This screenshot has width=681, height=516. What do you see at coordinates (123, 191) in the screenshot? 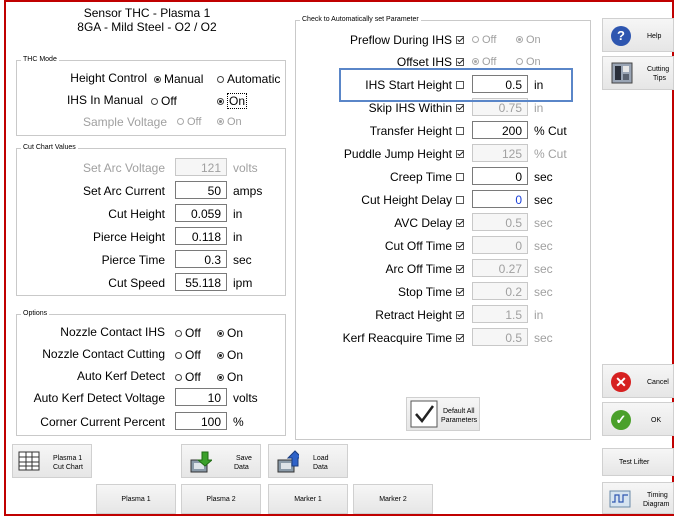
I see `set-arc-current-label: Set Arc Current` at bounding box center [123, 191].